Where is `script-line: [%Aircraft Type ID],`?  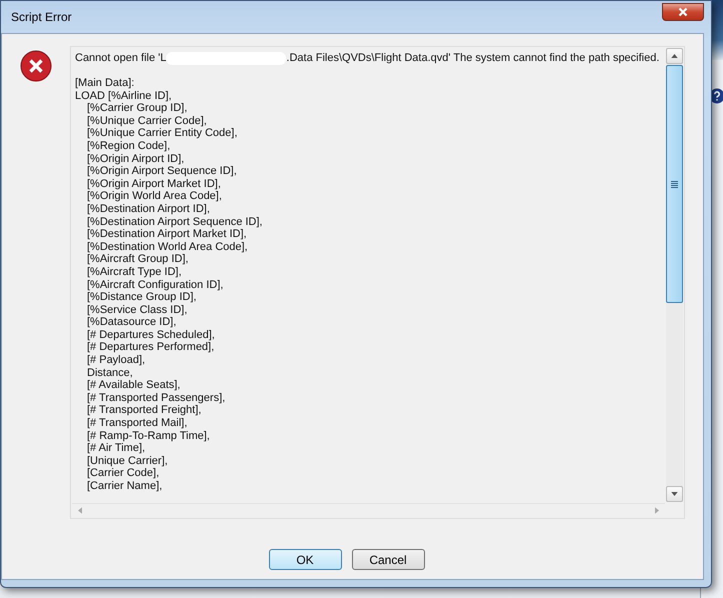 script-line: [%Aircraft Type ID], is located at coordinates (134, 272).